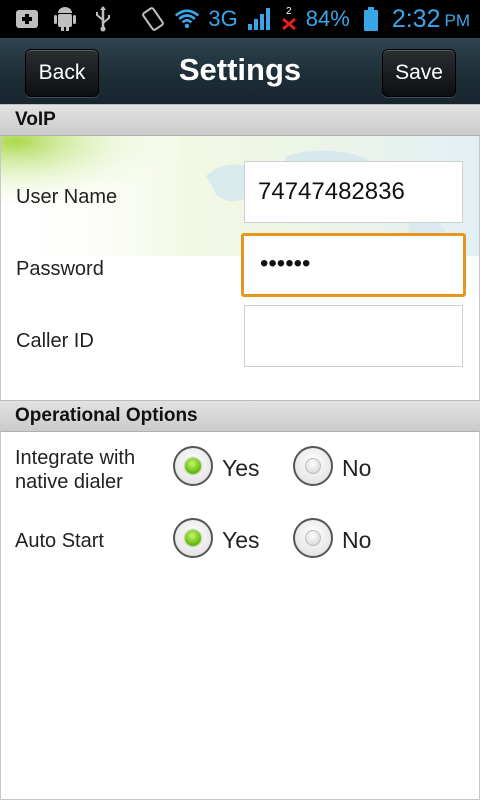 Image resolution: width=480 pixels, height=800 pixels. Describe the element at coordinates (187, 19) in the screenshot. I see `wifi-icon` at that location.